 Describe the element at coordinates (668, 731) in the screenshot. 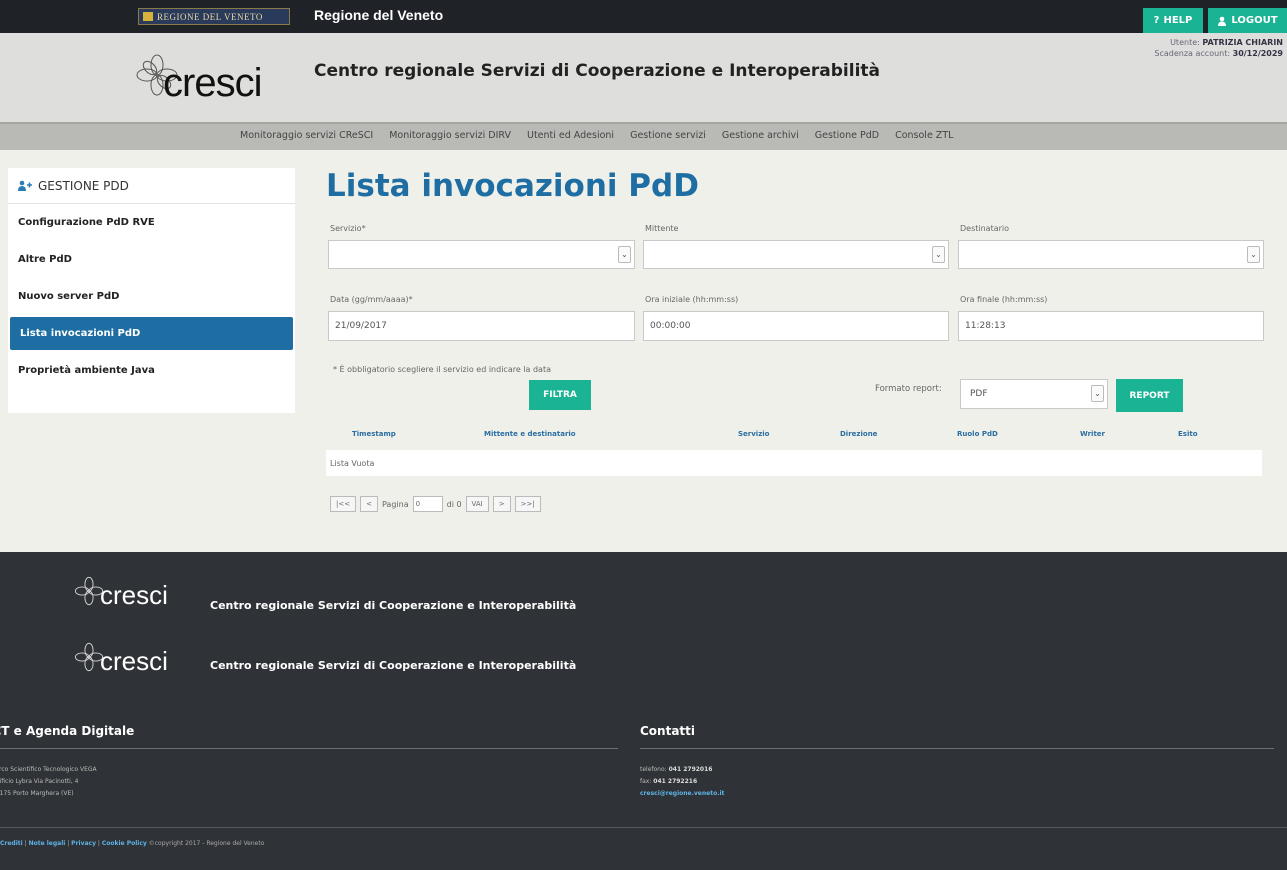

I see `footer-contatti-title: Contatti` at that location.